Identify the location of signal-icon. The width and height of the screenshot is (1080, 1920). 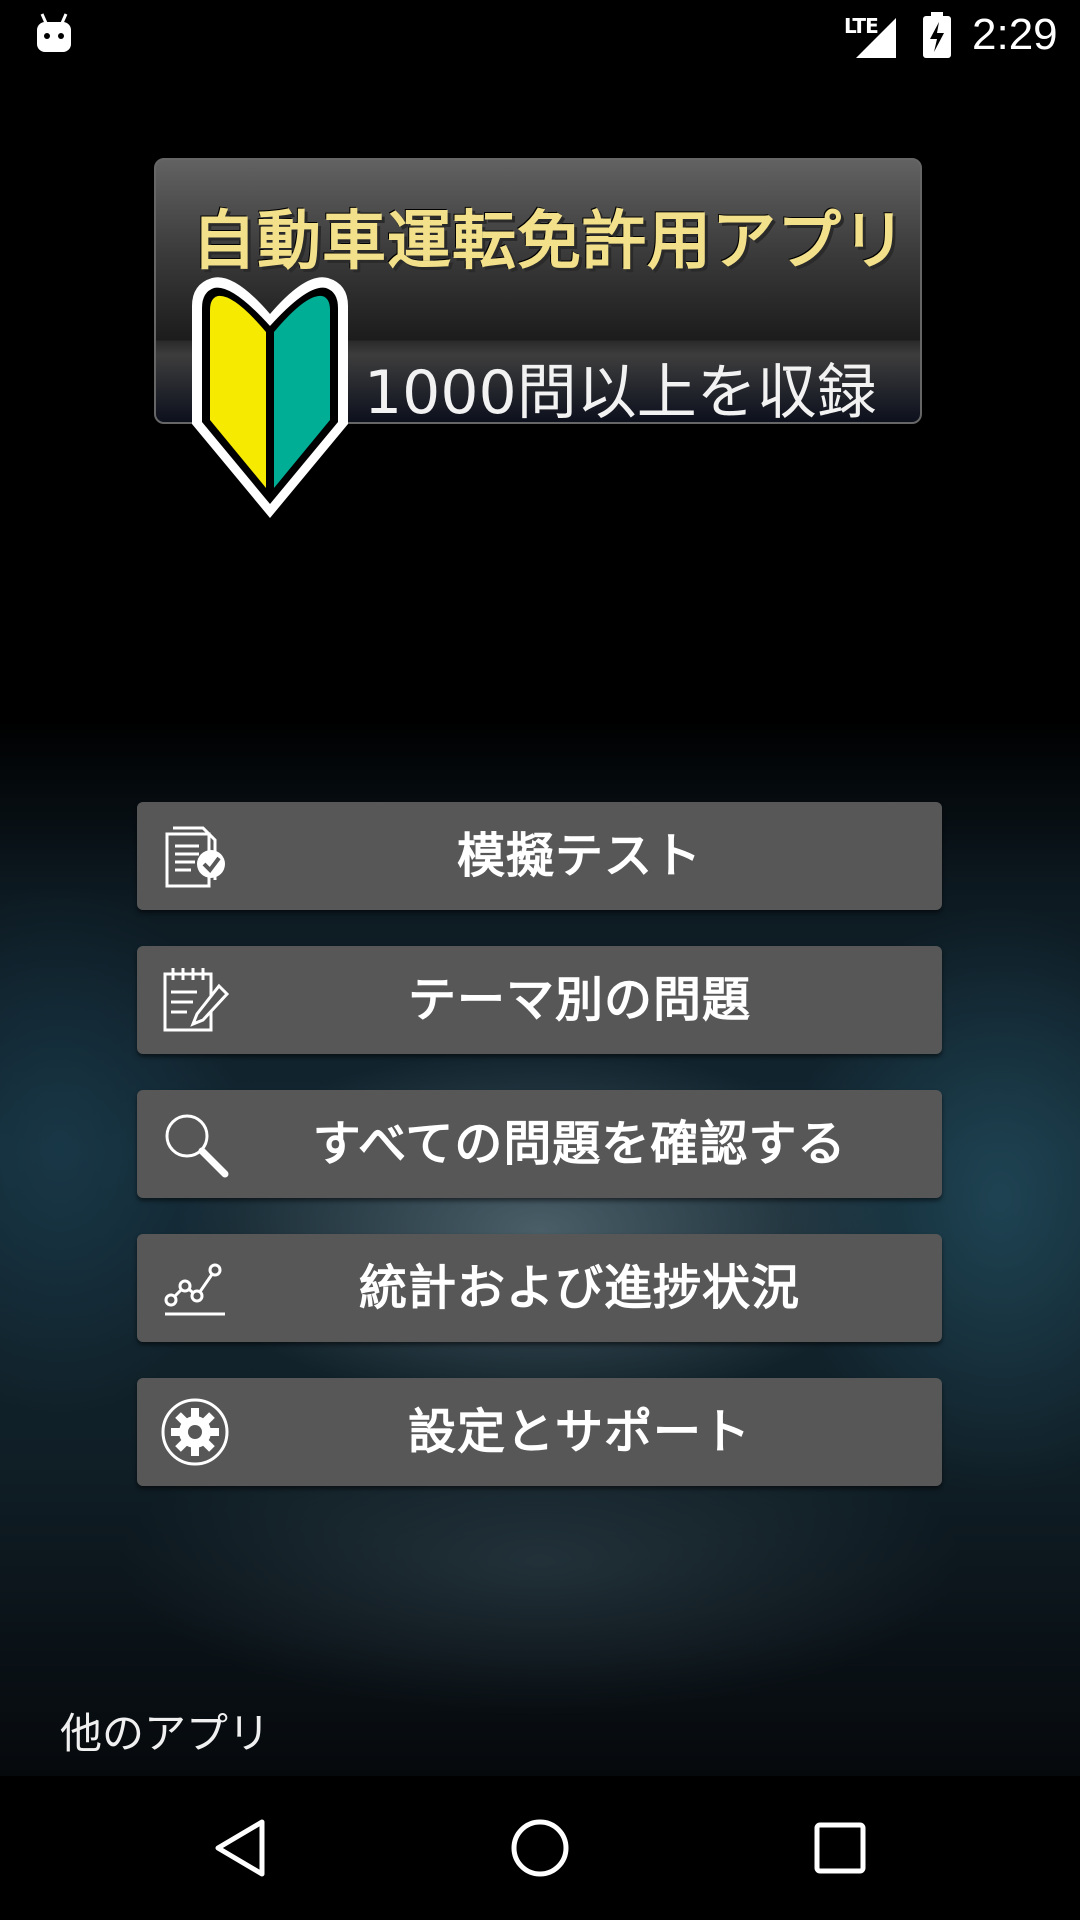
(876, 38).